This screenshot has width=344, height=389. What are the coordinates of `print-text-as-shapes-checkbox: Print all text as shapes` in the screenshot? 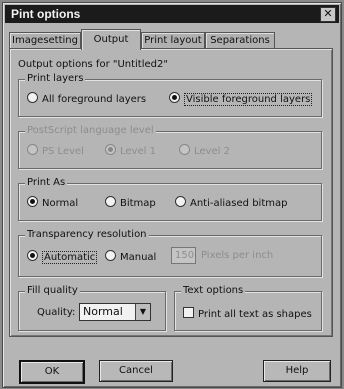 It's located at (247, 313).